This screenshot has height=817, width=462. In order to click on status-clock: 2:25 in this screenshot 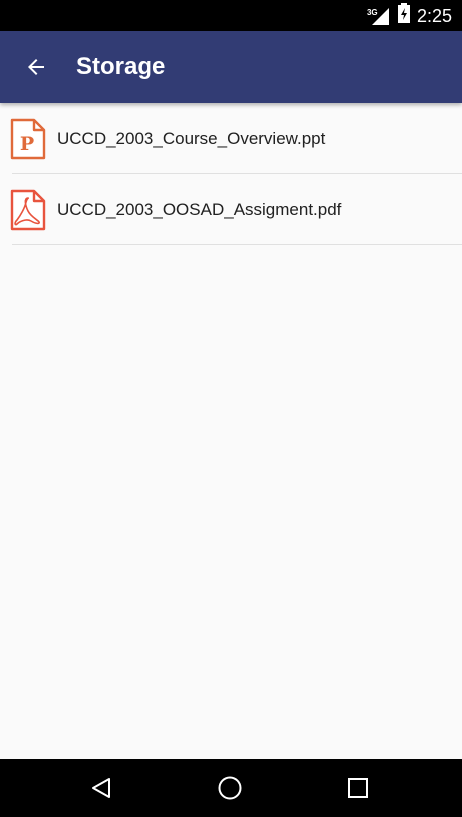, I will do `click(434, 15)`.